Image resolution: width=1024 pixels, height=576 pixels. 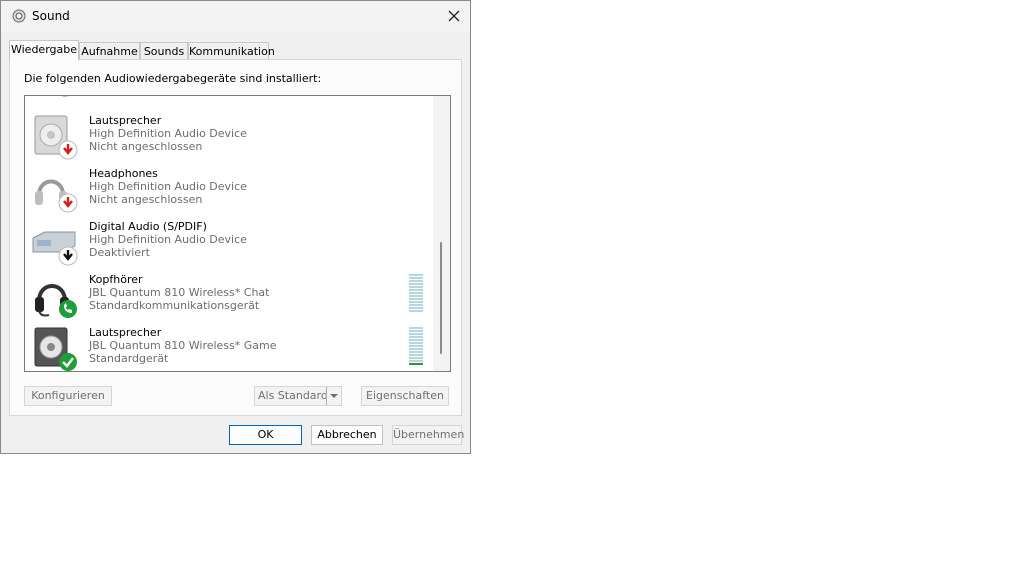 I want to click on properties-button: Eigenschaften, so click(x=405, y=396).